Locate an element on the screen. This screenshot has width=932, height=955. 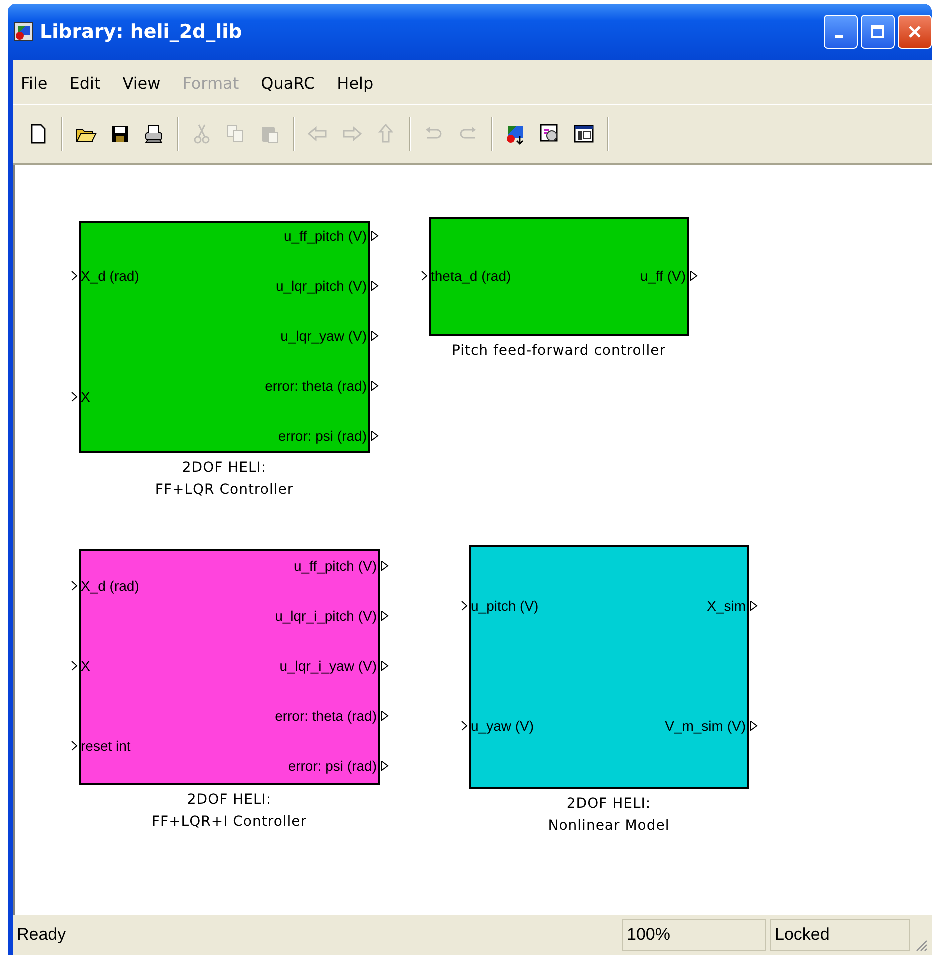
window-title: Library: heli_2d_lib is located at coordinates (142, 32).